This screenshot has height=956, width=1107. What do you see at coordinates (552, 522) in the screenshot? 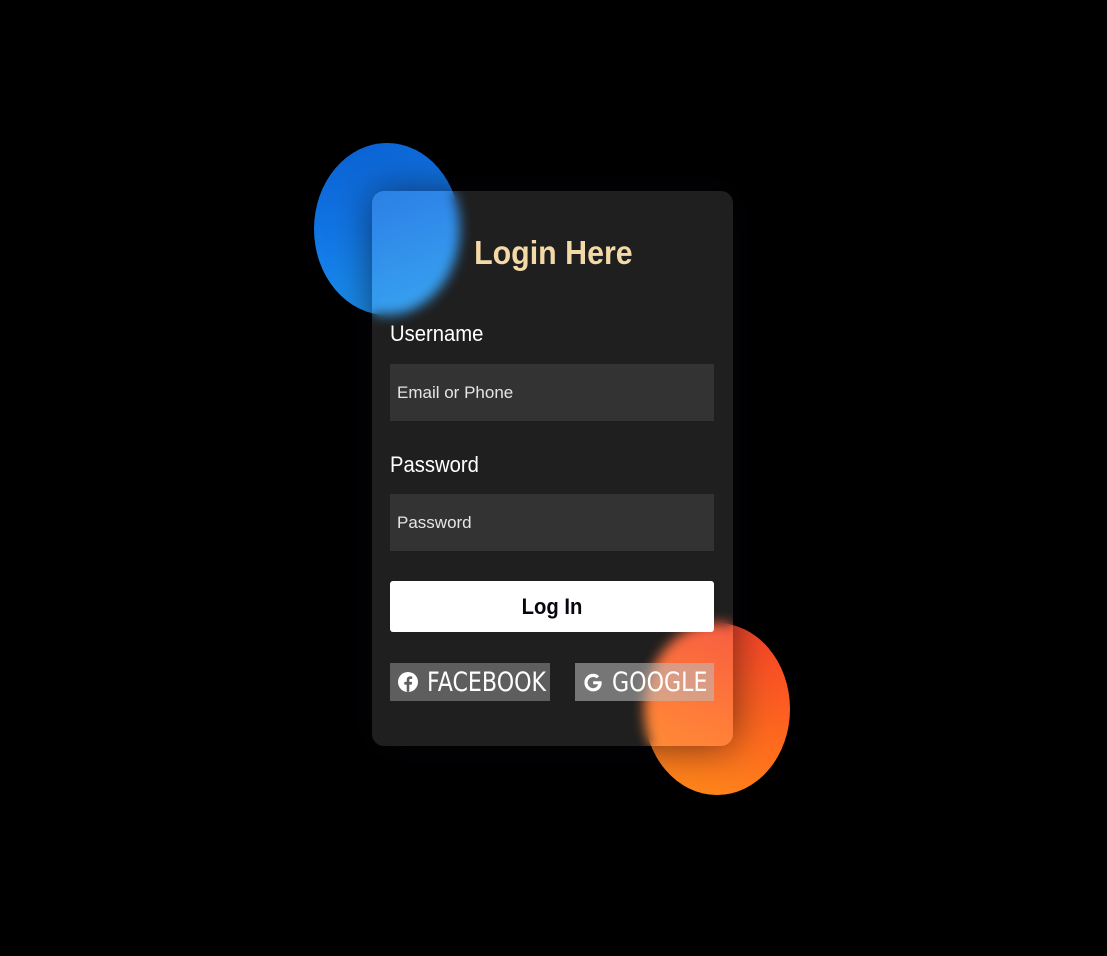
I see `password-input` at bounding box center [552, 522].